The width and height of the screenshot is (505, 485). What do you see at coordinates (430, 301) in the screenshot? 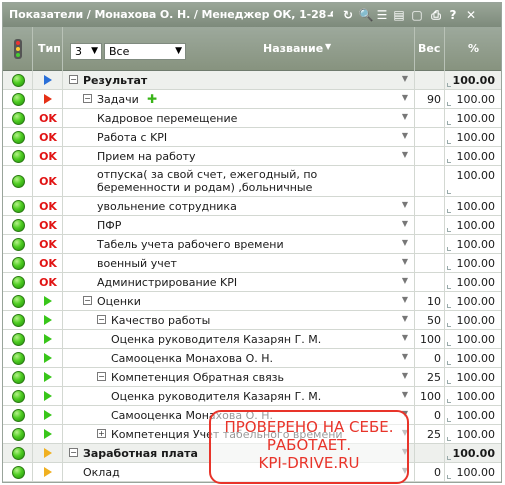
I see `weight-cell: 10` at bounding box center [430, 301].